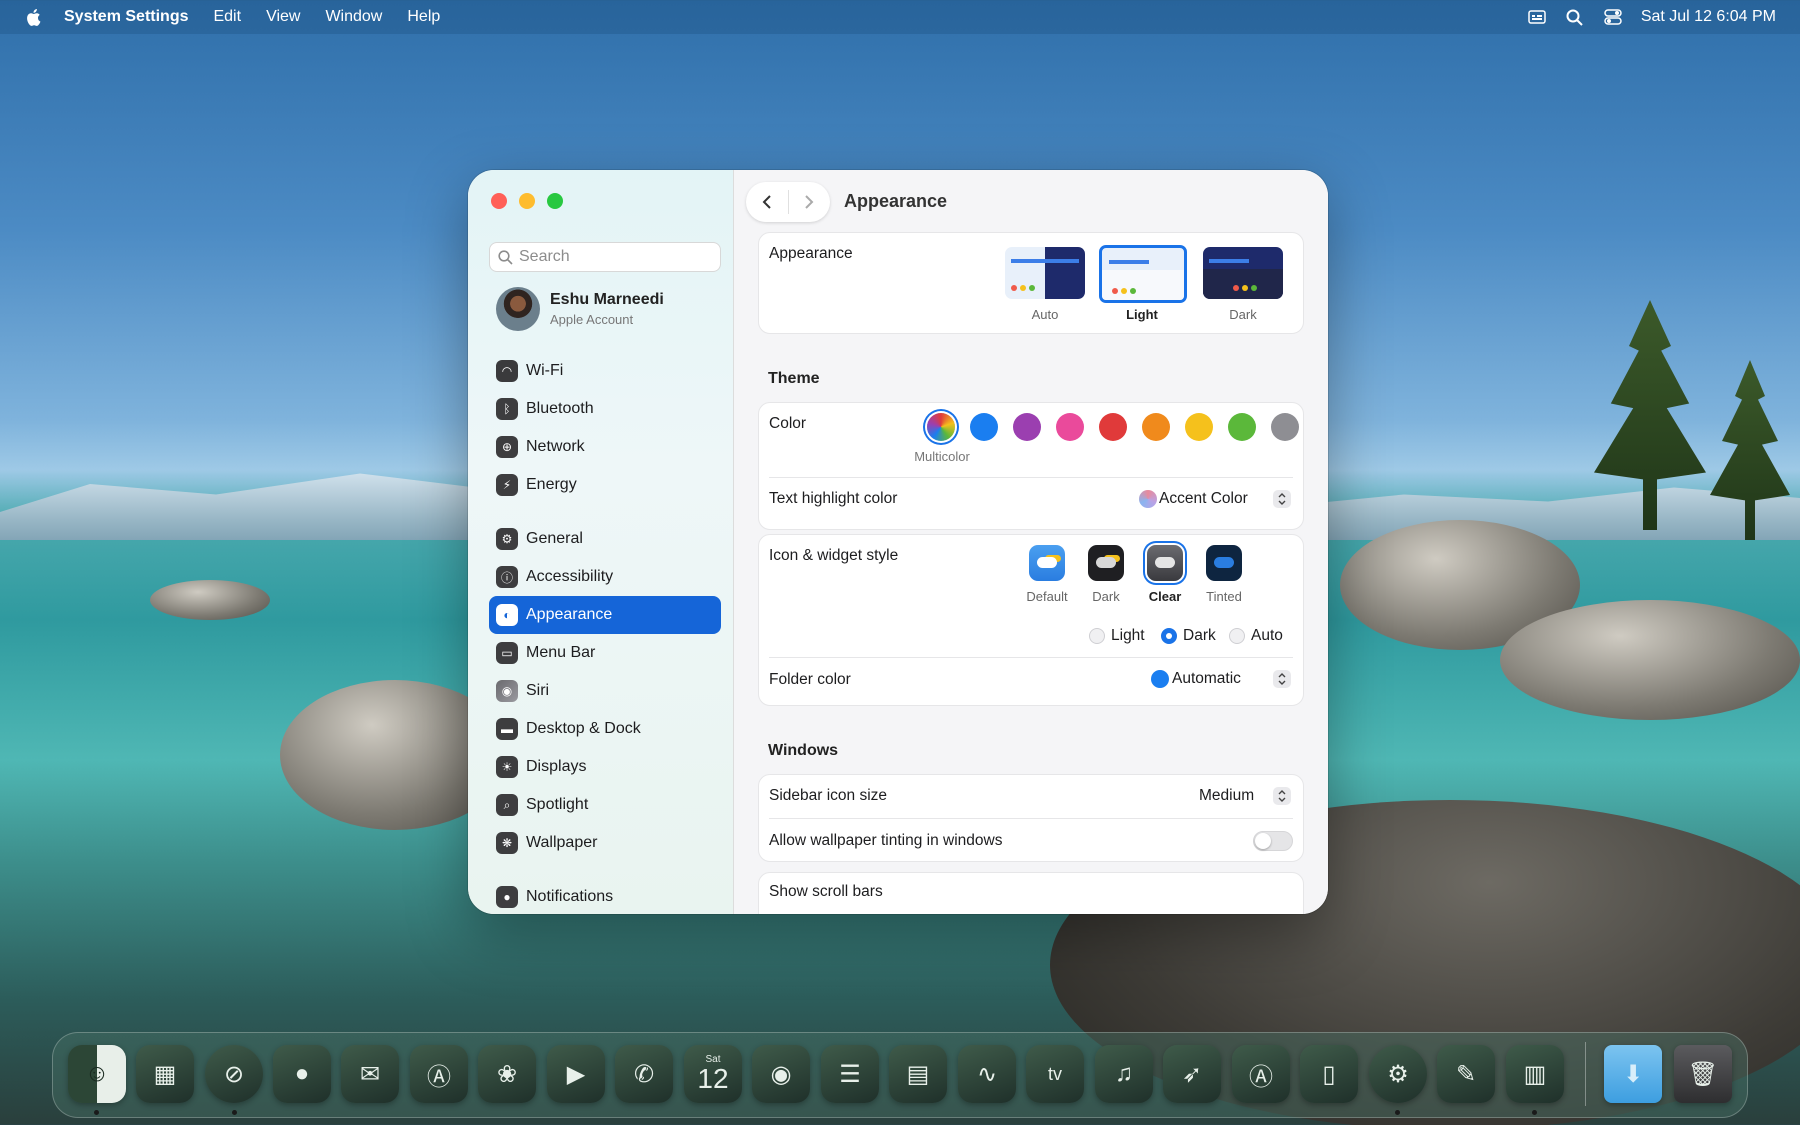 This screenshot has width=1800, height=1125. I want to click on dock-app-store: Ⓐ, so click(1261, 1074).